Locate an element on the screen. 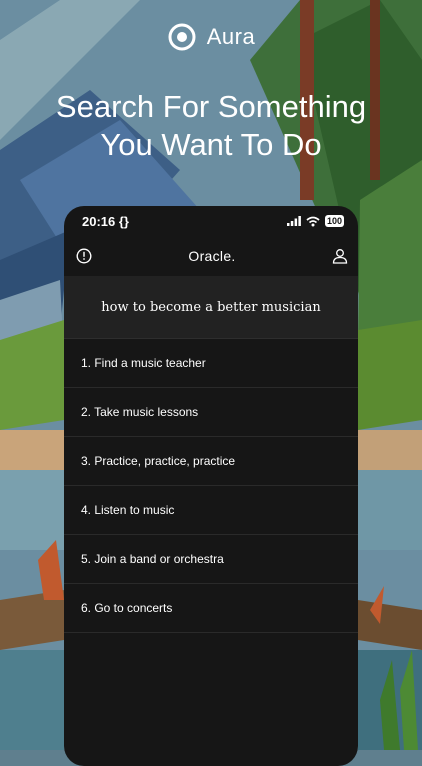 The image size is (422, 766). search-query: how to become a better musician is located at coordinates (211, 307).